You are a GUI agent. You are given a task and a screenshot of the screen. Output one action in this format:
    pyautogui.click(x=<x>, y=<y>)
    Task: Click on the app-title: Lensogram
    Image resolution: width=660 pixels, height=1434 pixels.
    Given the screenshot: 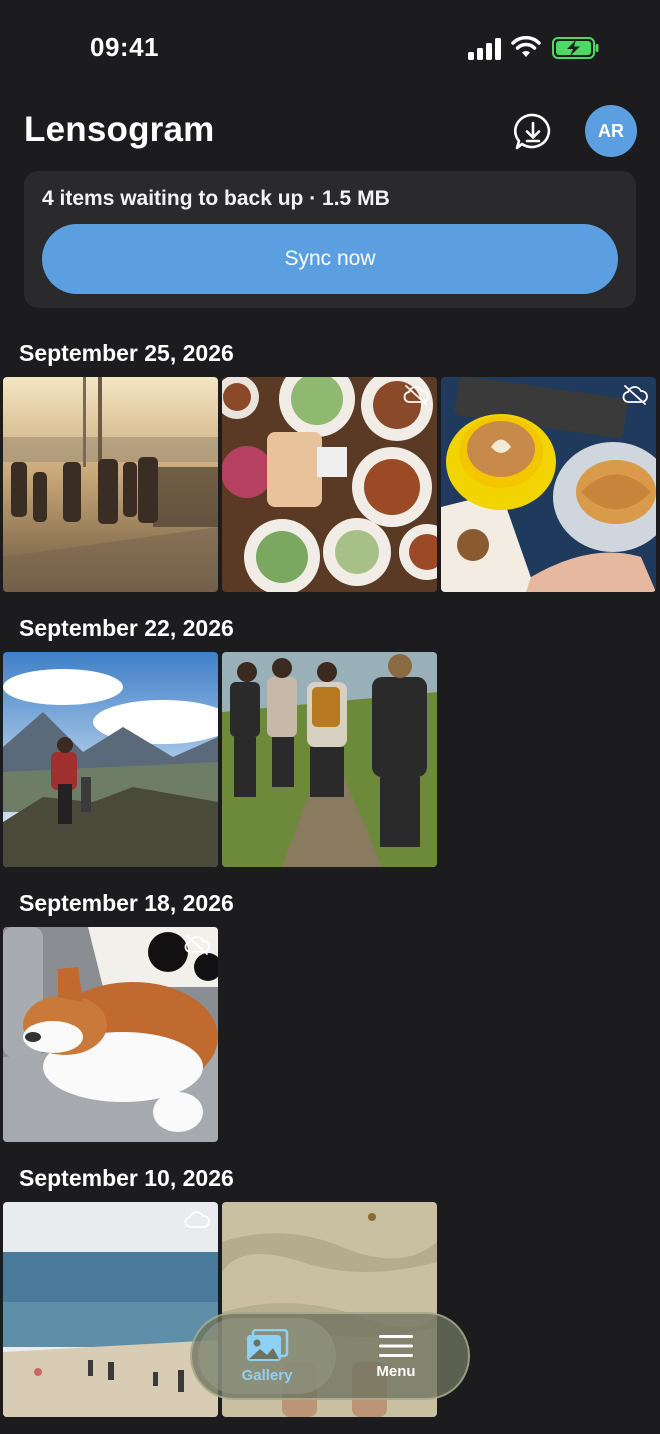 What is the action you would take?
    pyautogui.click(x=119, y=129)
    